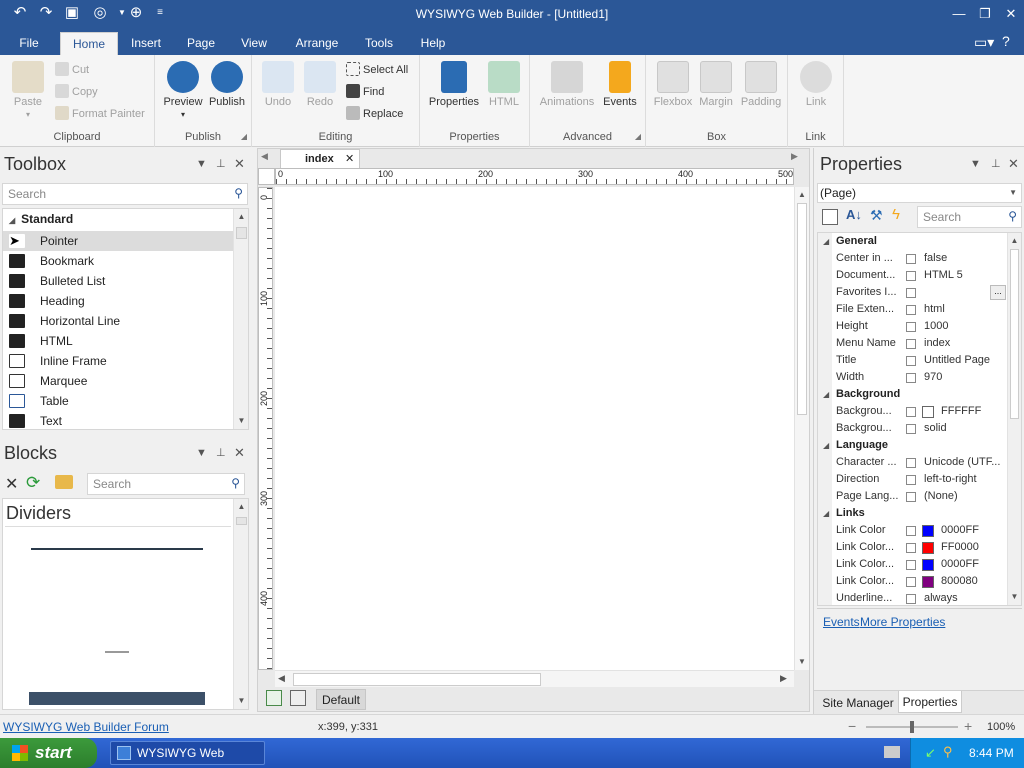 The image size is (1024, 768). I want to click on property-row: Title Untitled Page, so click(913, 360).